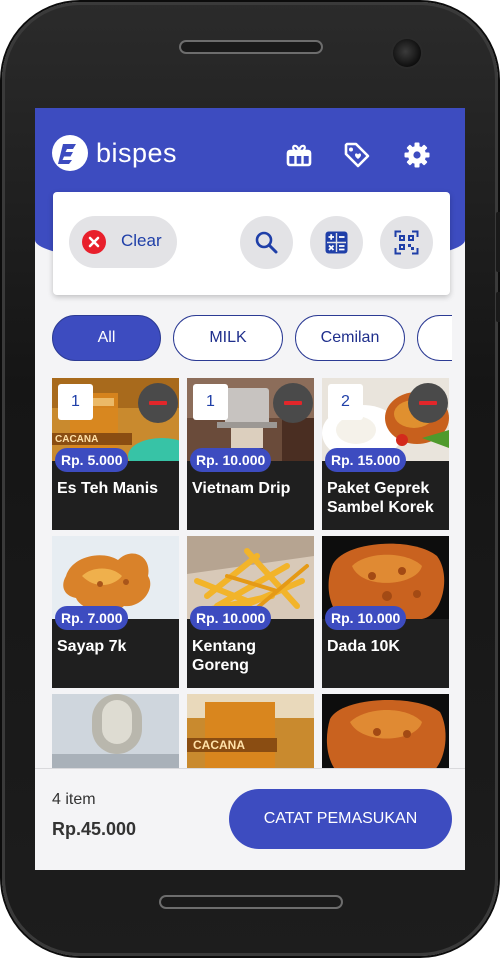 This screenshot has height=958, width=500. What do you see at coordinates (380, 498) in the screenshot?
I see `product-name: Paket Geprek Sambel Korek` at bounding box center [380, 498].